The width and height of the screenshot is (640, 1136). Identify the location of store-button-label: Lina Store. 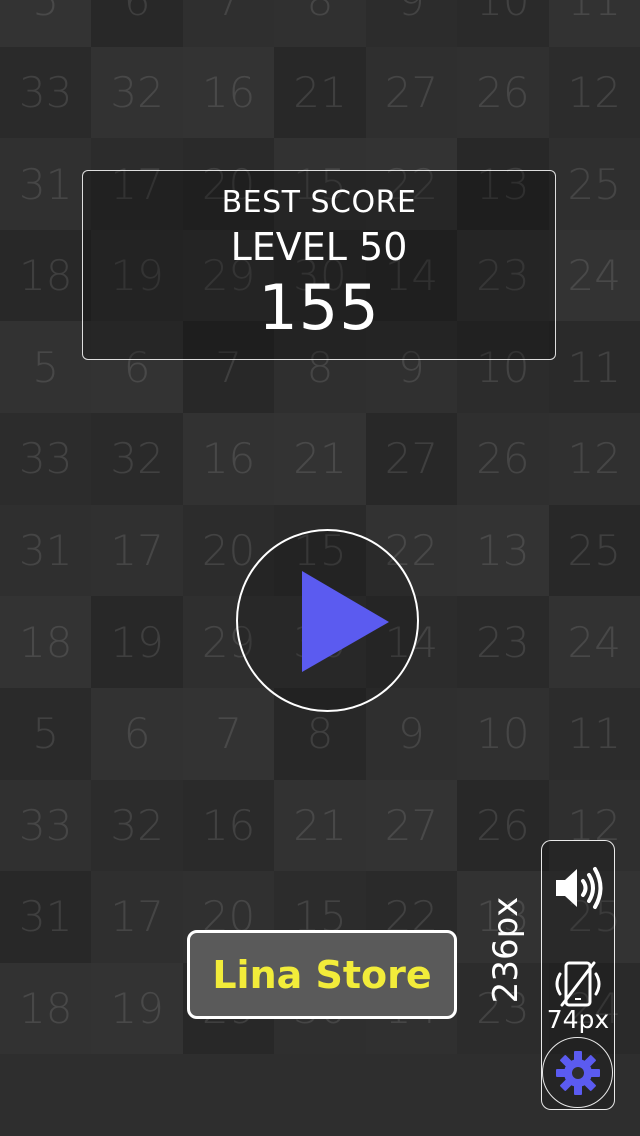
(322, 974).